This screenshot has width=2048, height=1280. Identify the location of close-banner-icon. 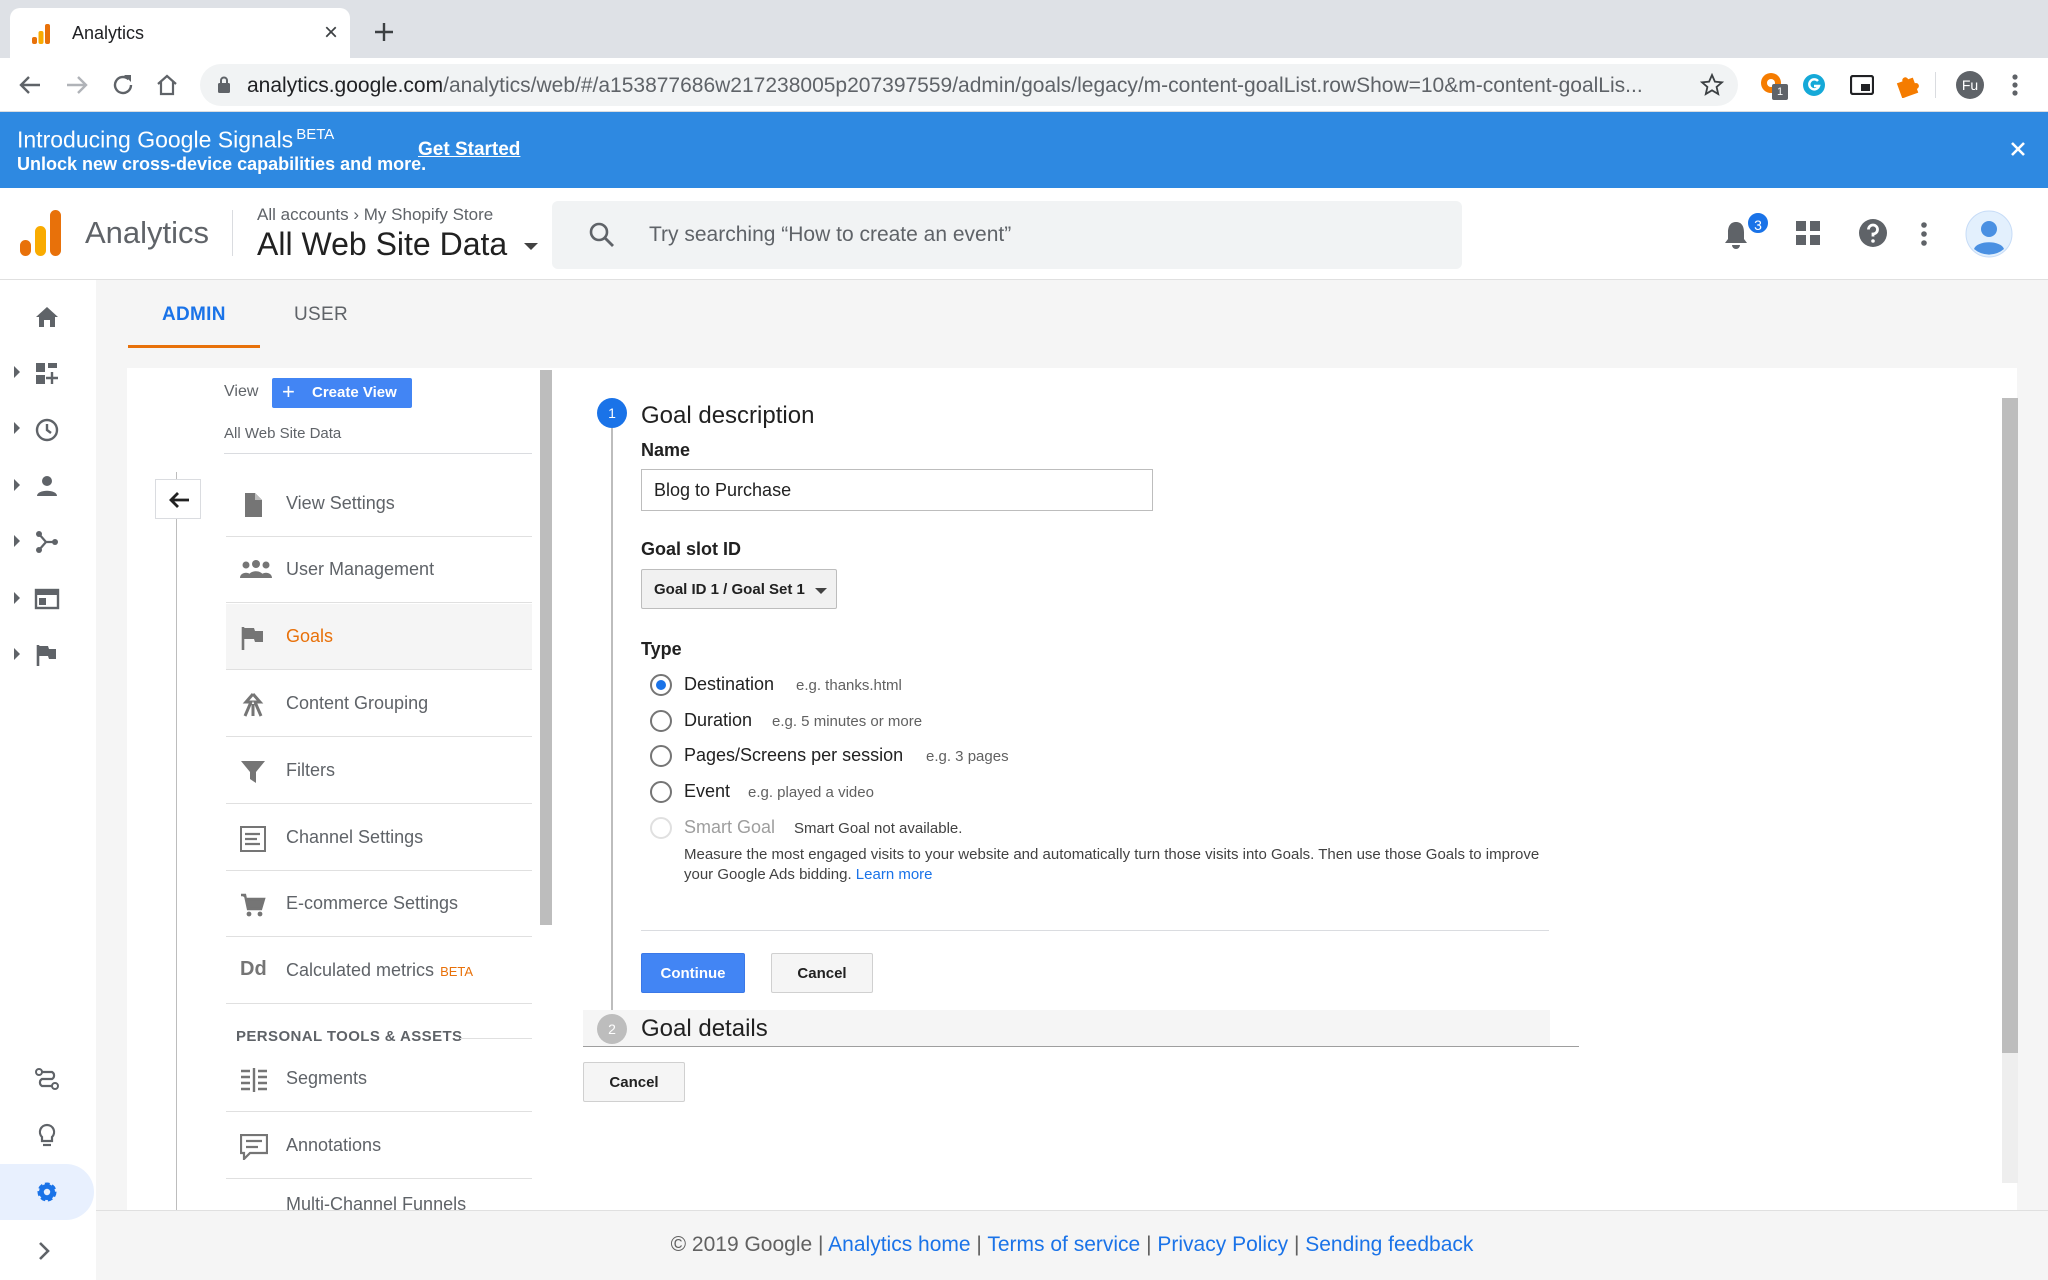
(2018, 149).